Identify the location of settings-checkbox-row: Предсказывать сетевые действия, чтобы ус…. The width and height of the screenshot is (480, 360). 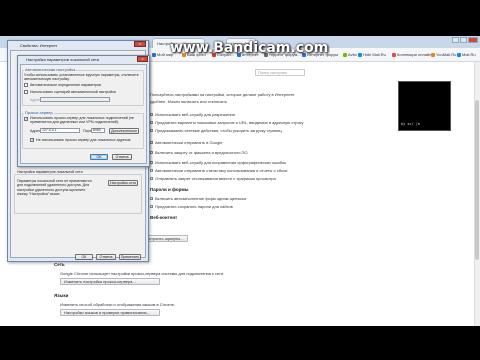
(216, 130).